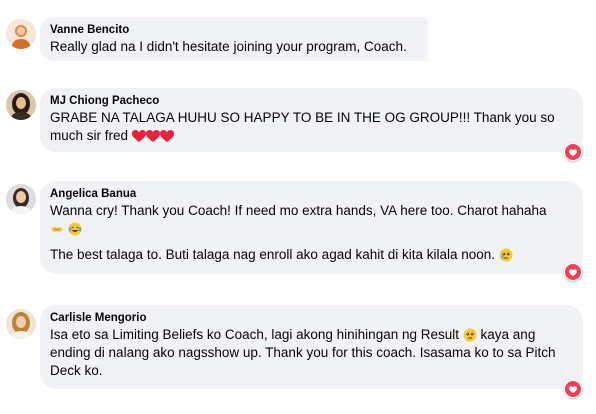 Image resolution: width=596 pixels, height=414 pixels. Describe the element at coordinates (506, 254) in the screenshot. I see `crying-face-emoji-icon` at that location.